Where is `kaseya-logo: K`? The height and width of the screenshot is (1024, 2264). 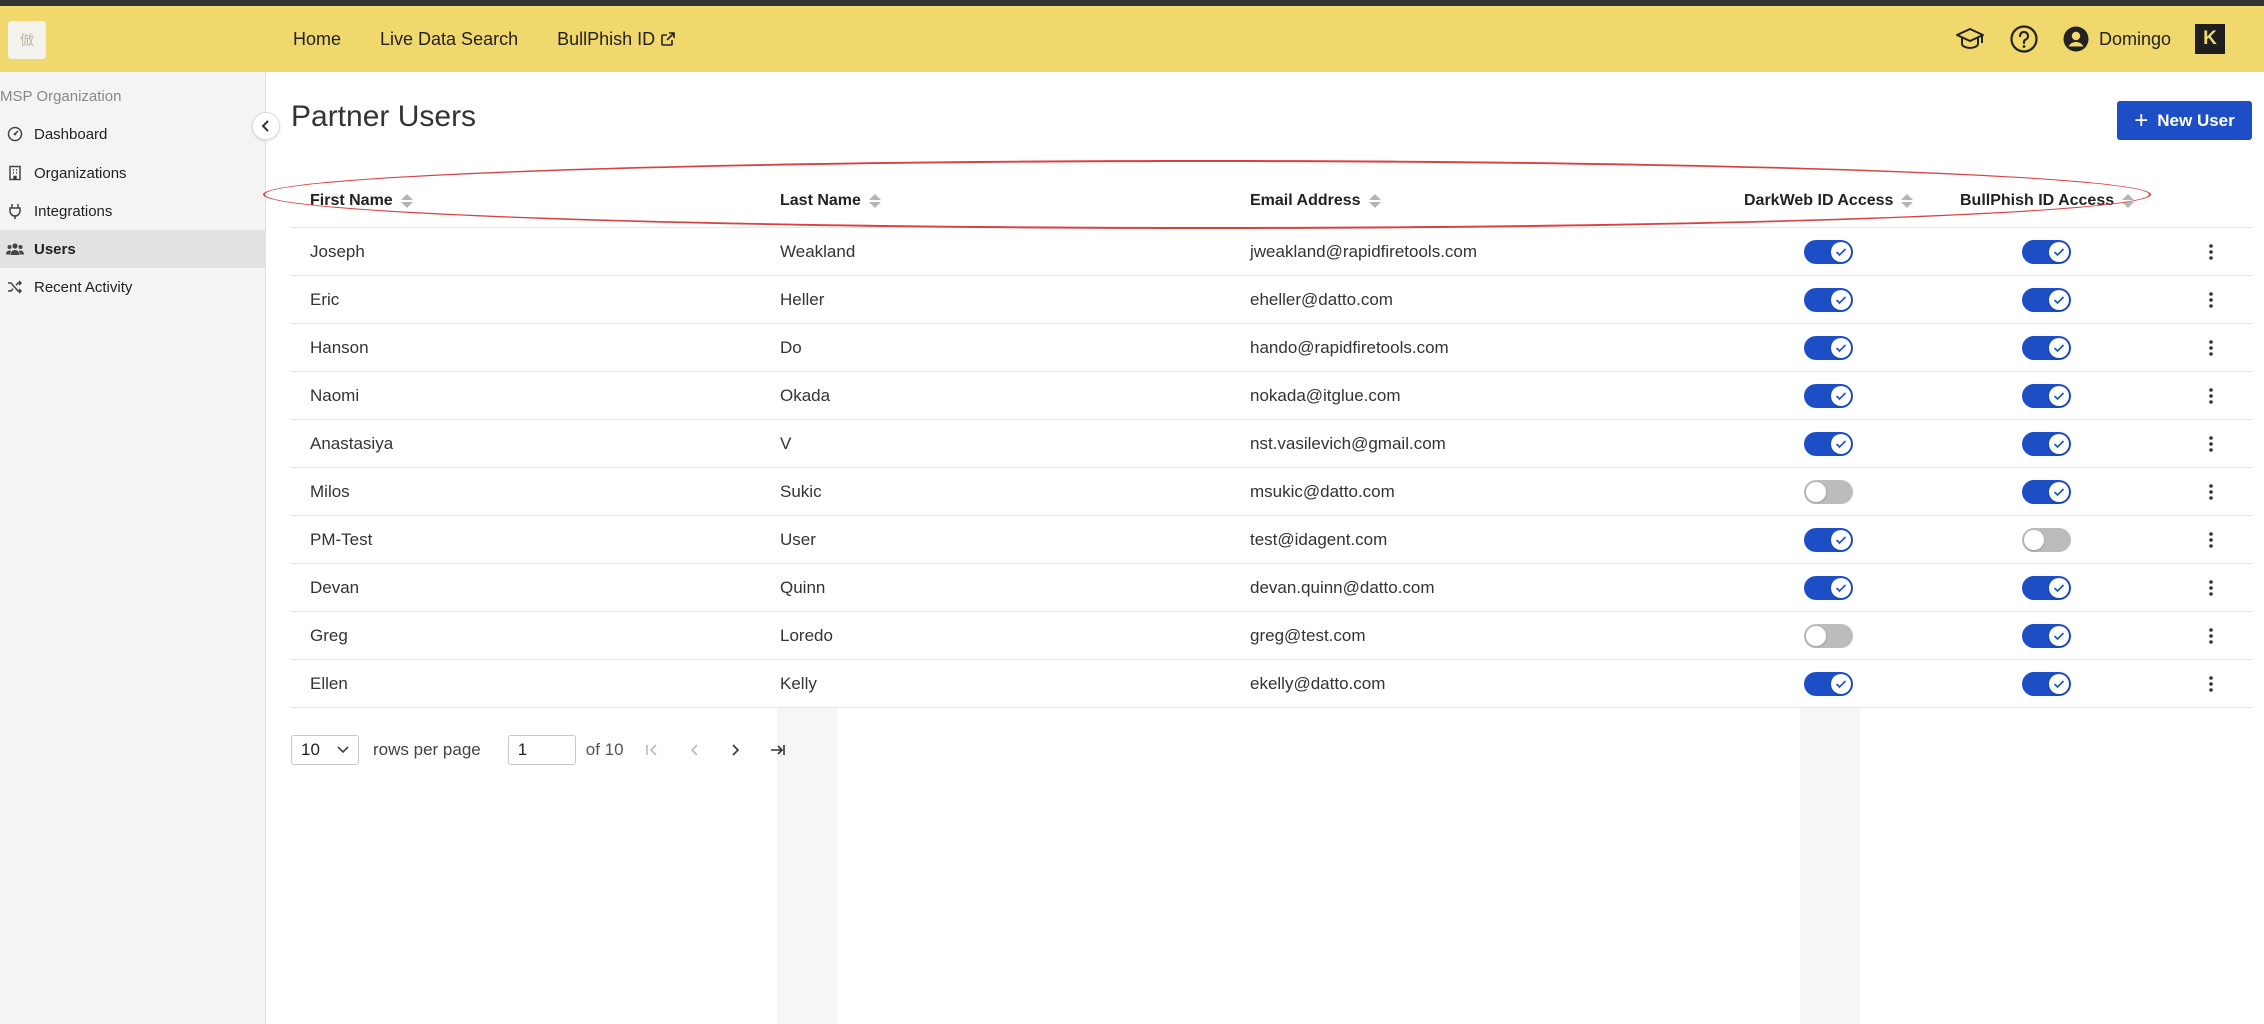 kaseya-logo: K is located at coordinates (2210, 39).